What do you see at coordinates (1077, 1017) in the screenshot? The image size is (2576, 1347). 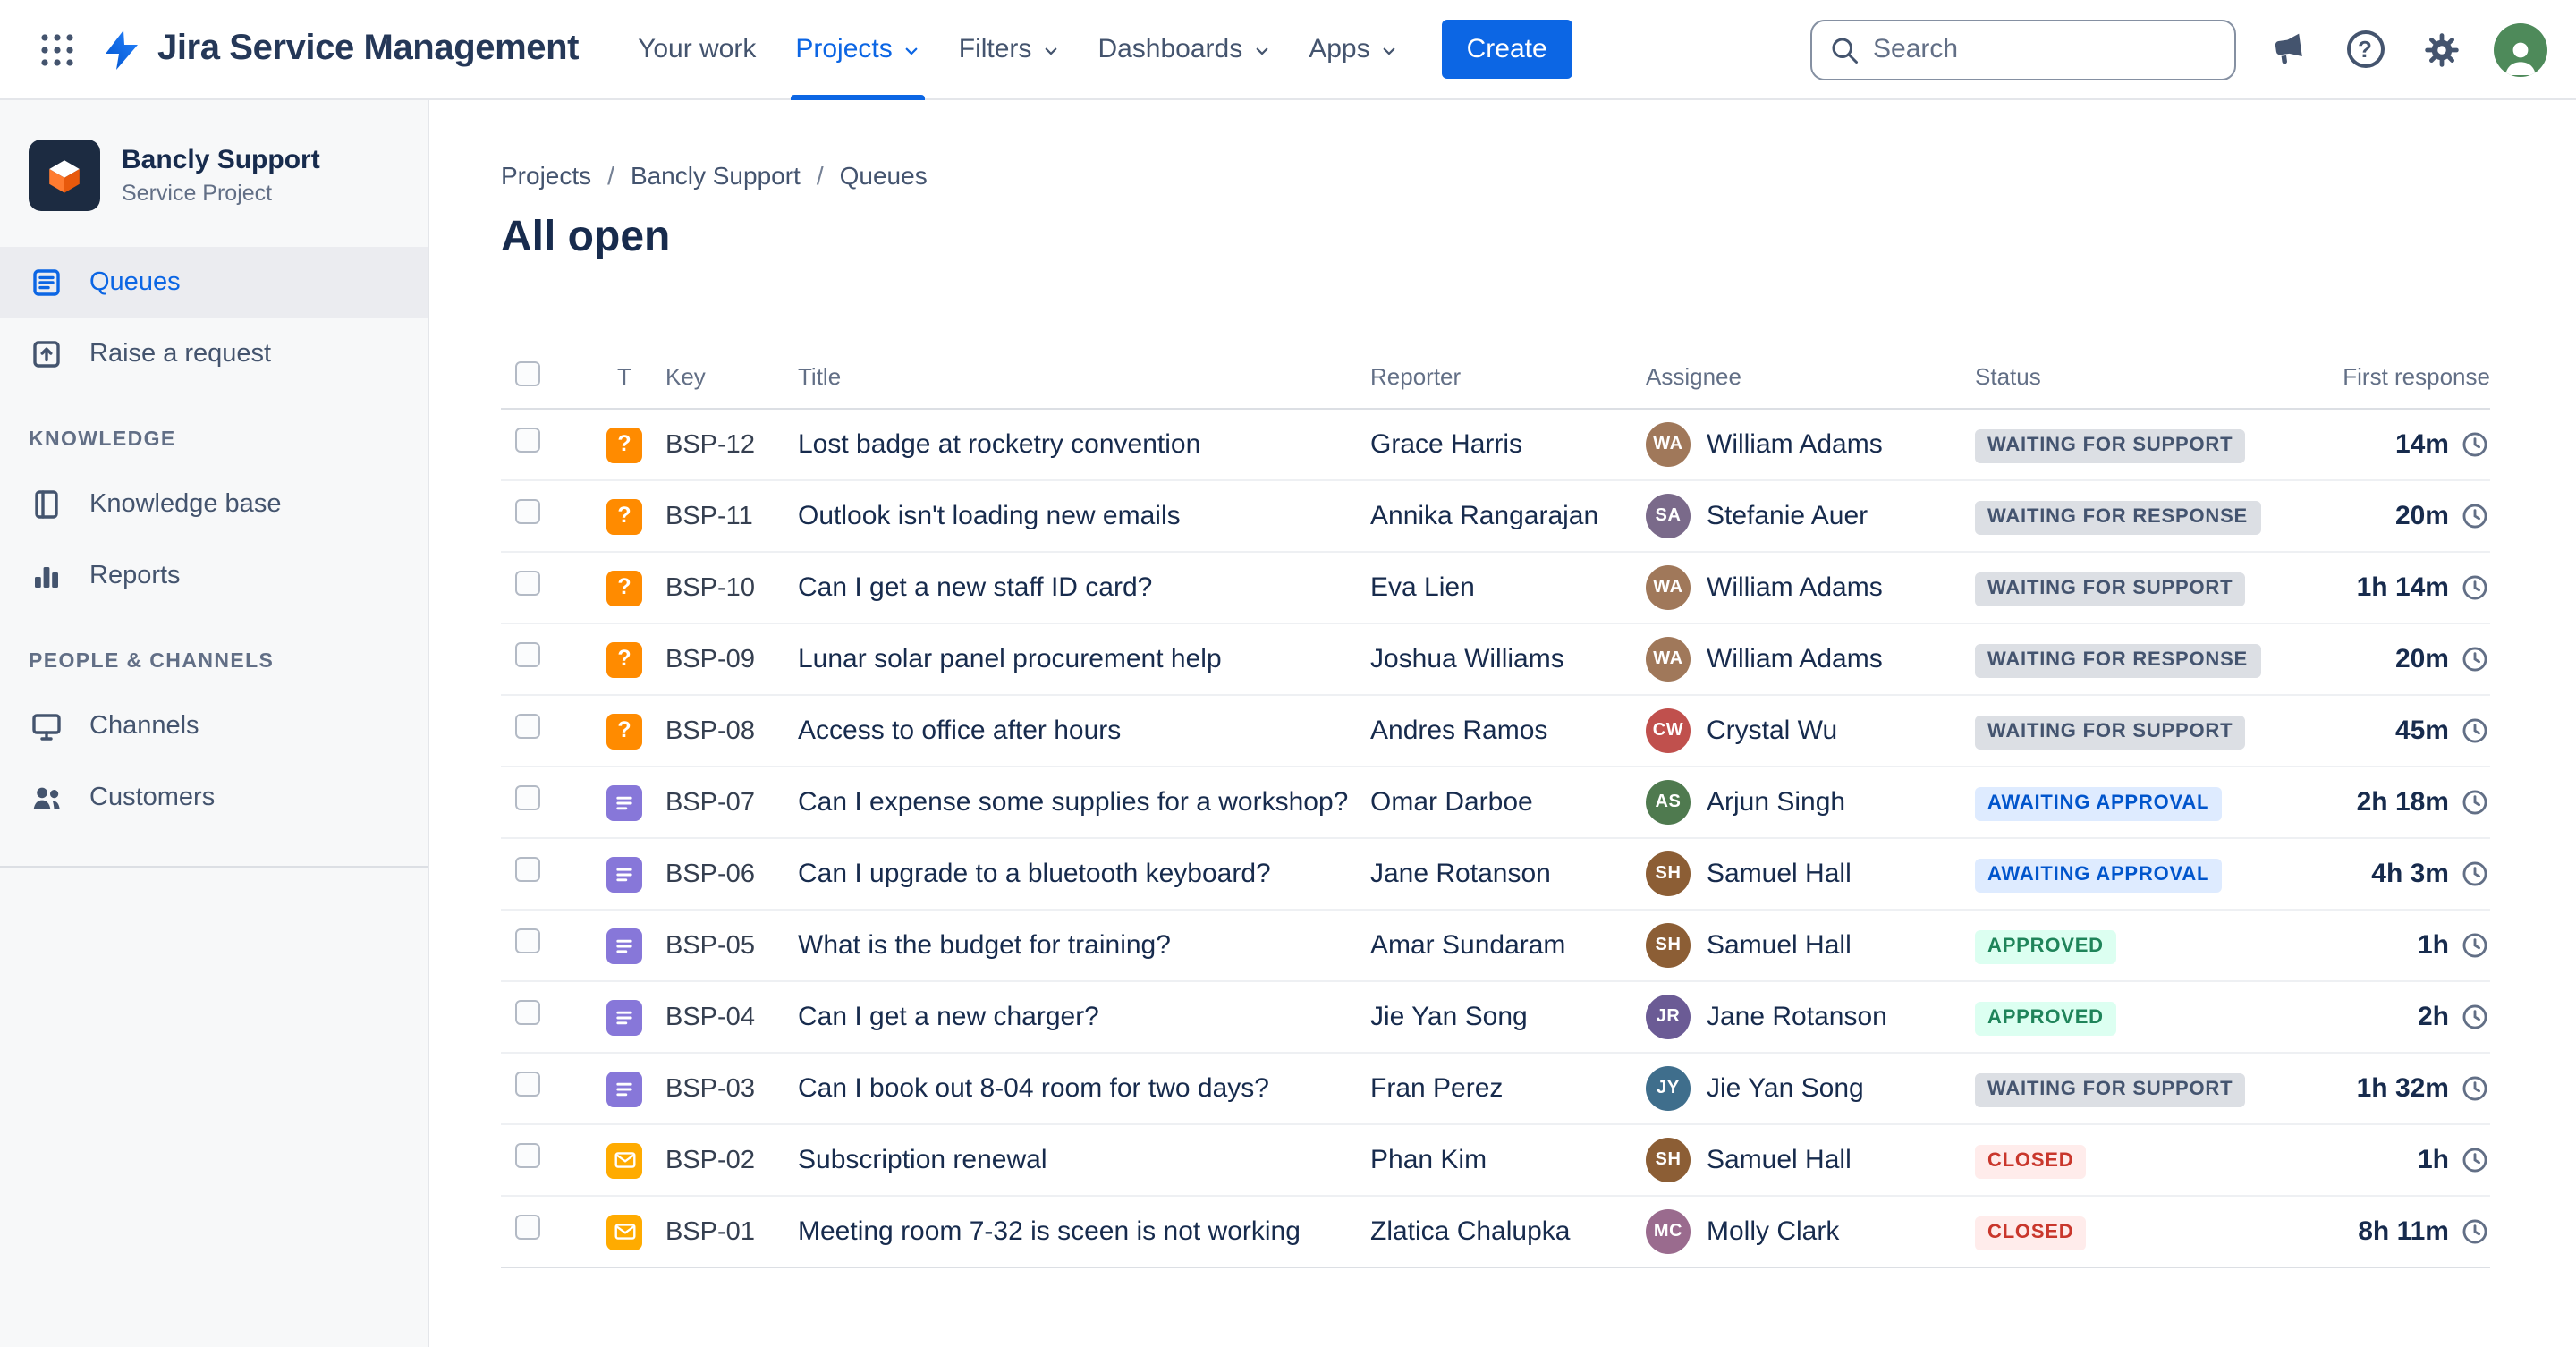 I see `issue-title: Can I get a new charger?` at bounding box center [1077, 1017].